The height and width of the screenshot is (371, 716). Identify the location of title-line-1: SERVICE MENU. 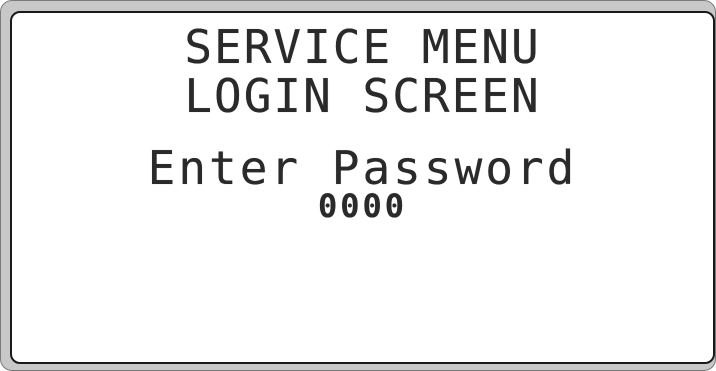
(362, 47).